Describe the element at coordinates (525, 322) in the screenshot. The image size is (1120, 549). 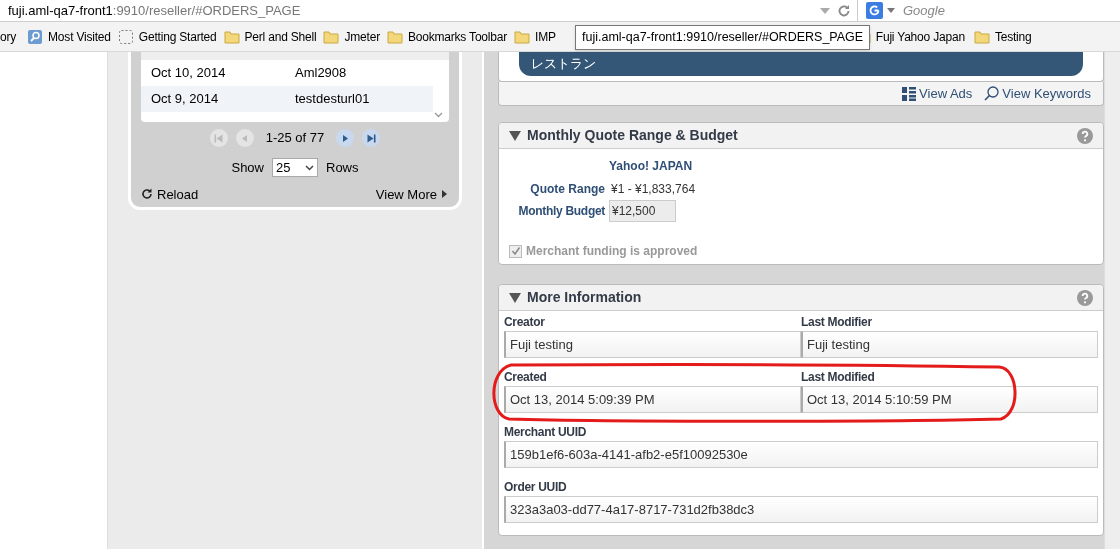
I see `field-label: Creator` at that location.